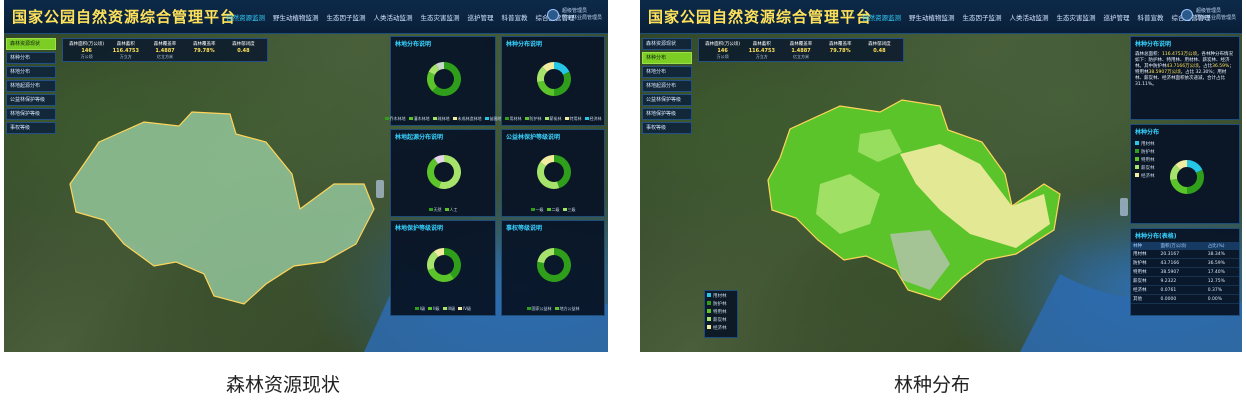 Image resolution: width=1246 pixels, height=407 pixels. I want to click on donut-svg, so click(554, 79).